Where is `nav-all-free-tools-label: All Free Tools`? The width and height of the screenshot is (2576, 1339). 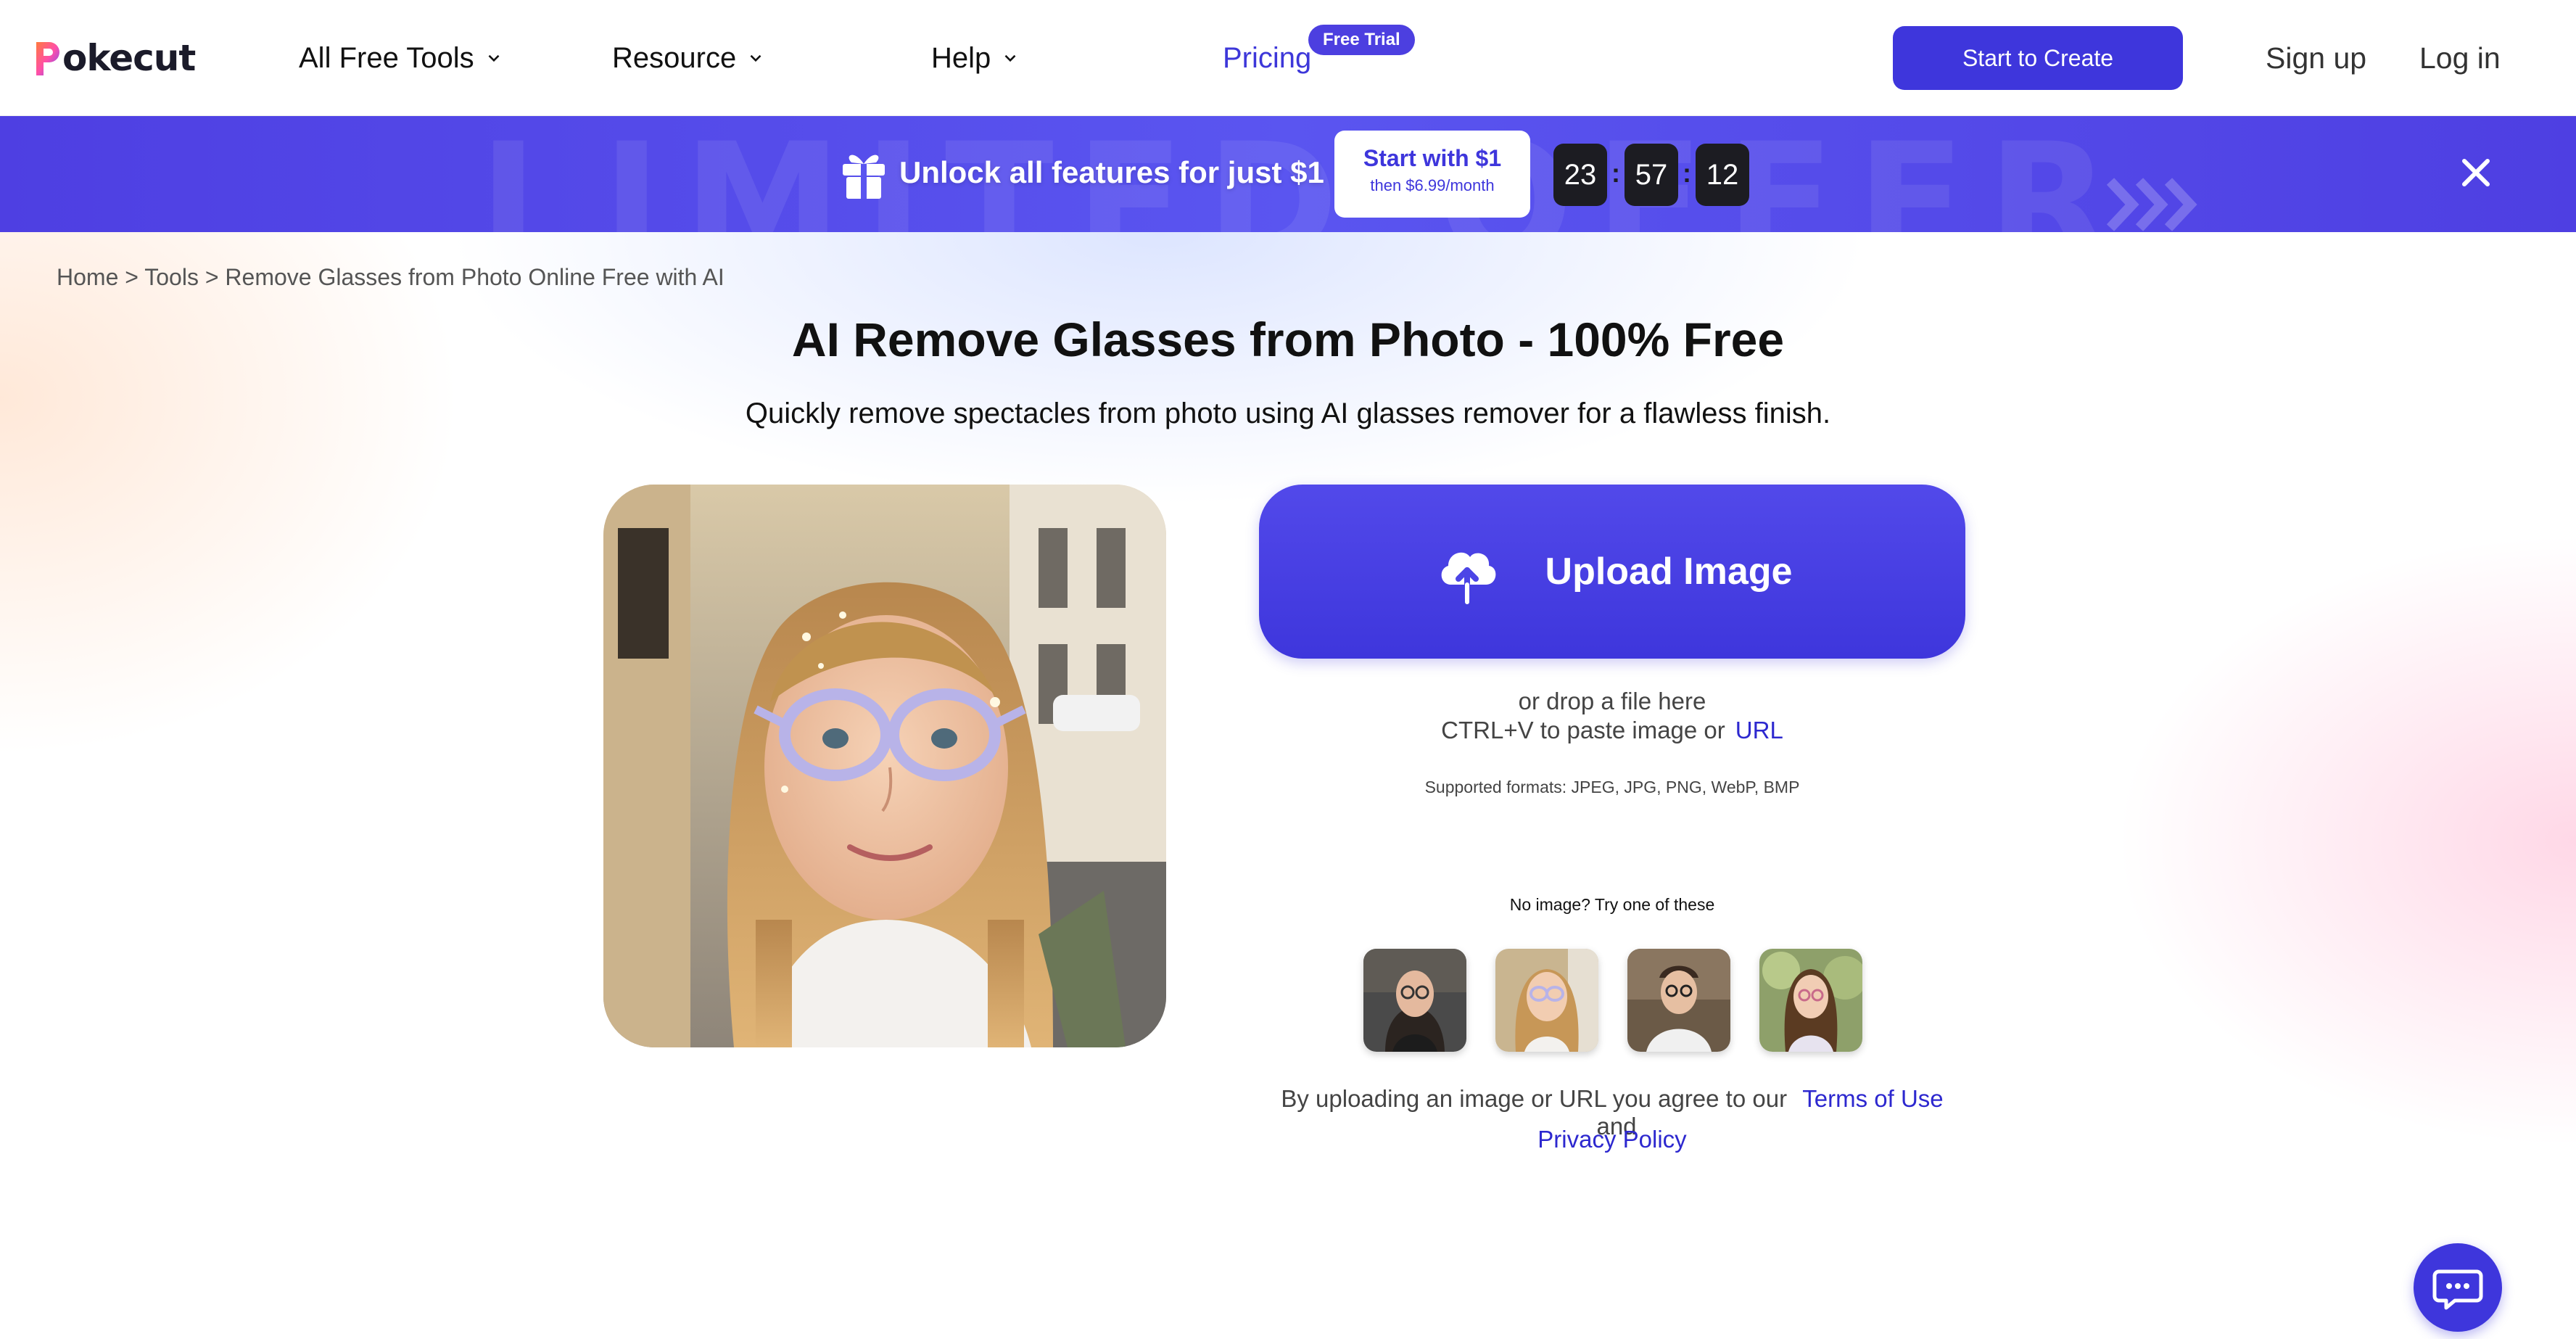 nav-all-free-tools-label: All Free Tools is located at coordinates (386, 58).